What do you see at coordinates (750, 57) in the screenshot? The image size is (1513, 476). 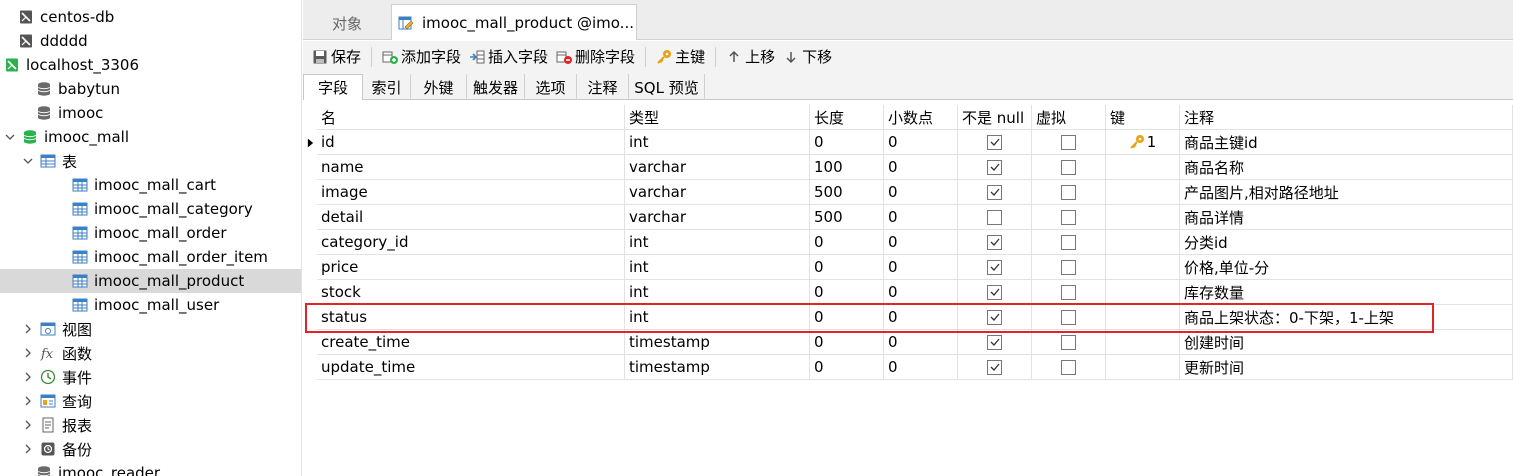 I see `move-up-button: 上移` at bounding box center [750, 57].